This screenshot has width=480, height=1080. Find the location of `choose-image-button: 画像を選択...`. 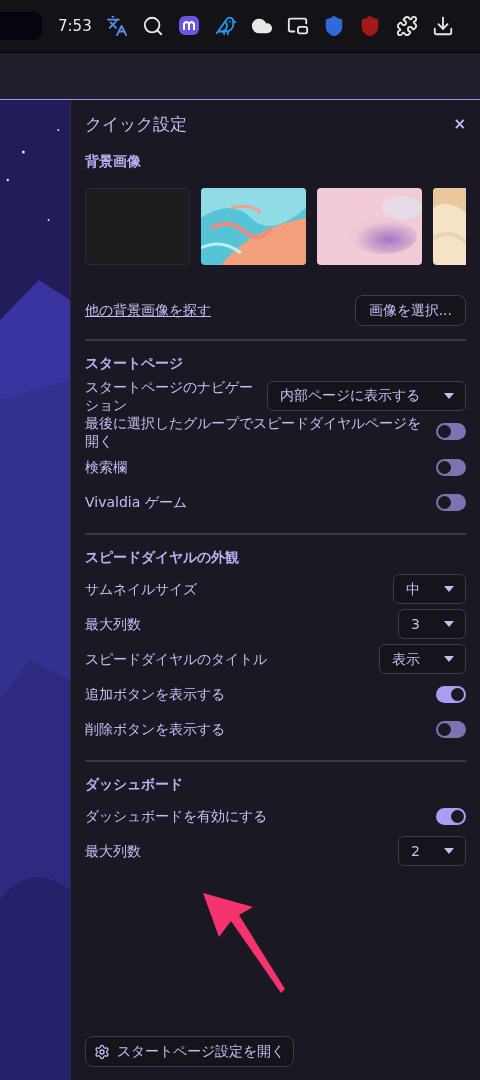

choose-image-button: 画像を選択... is located at coordinates (410, 310).